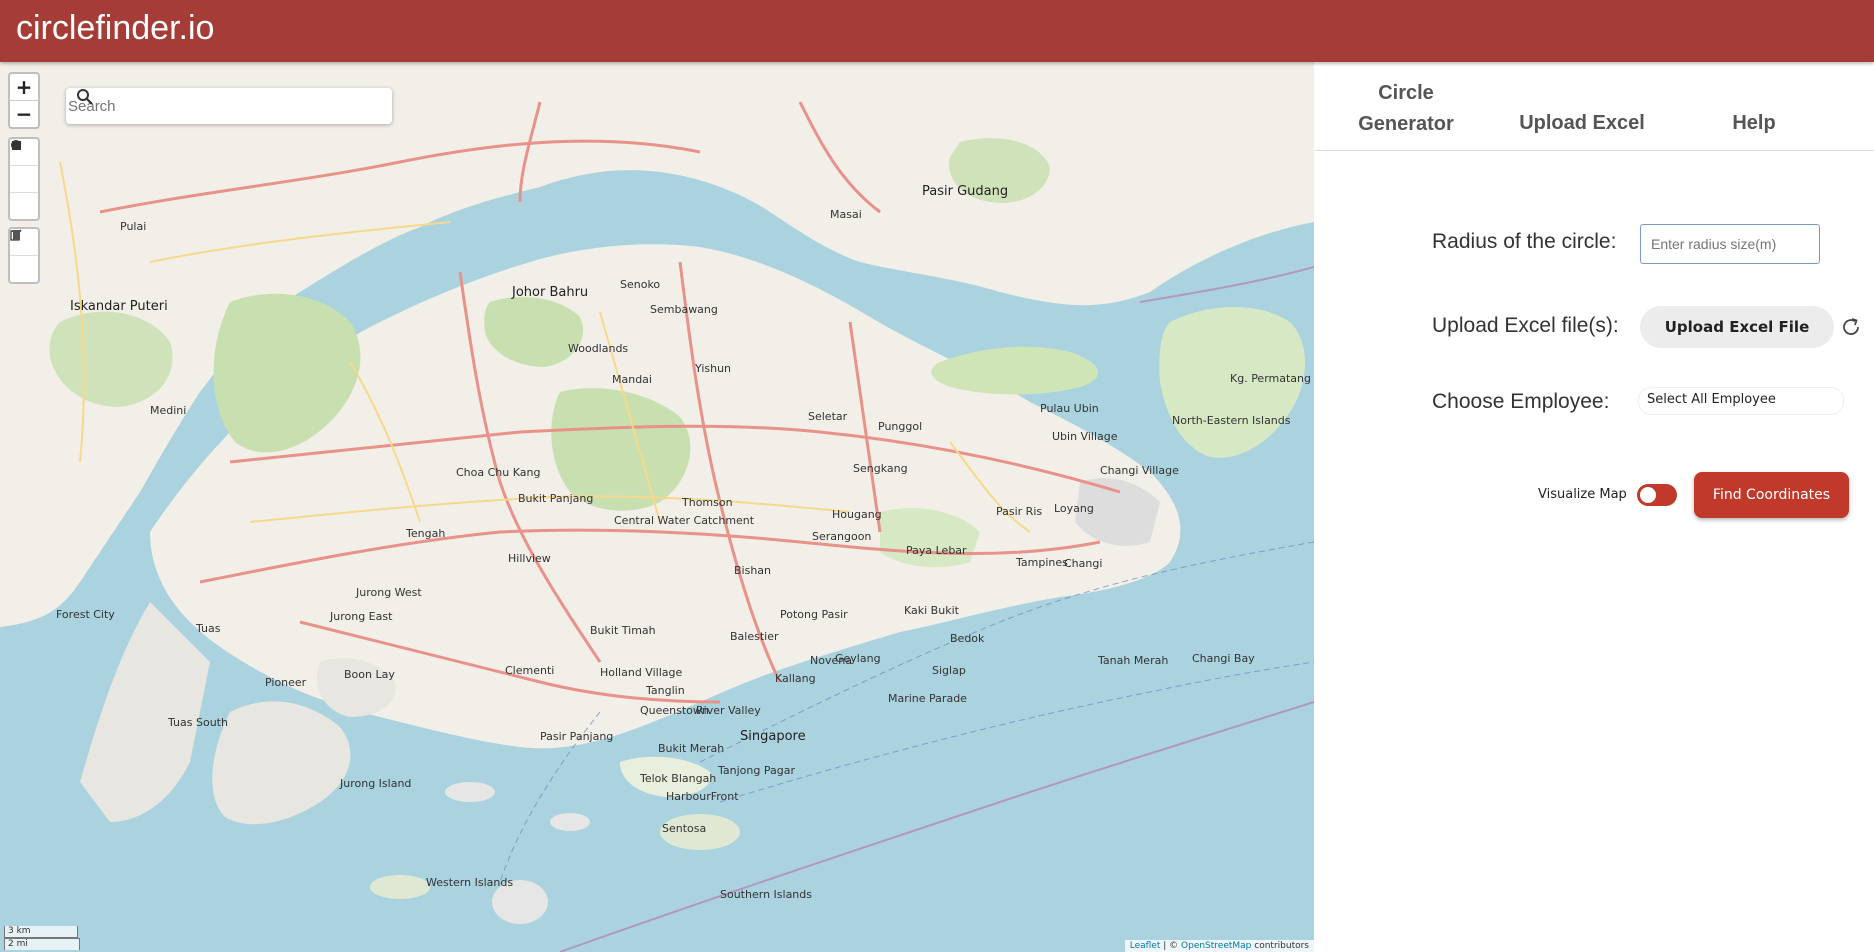  Describe the element at coordinates (498, 472) in the screenshot. I see `map-label: Choa Chu Kang` at that location.